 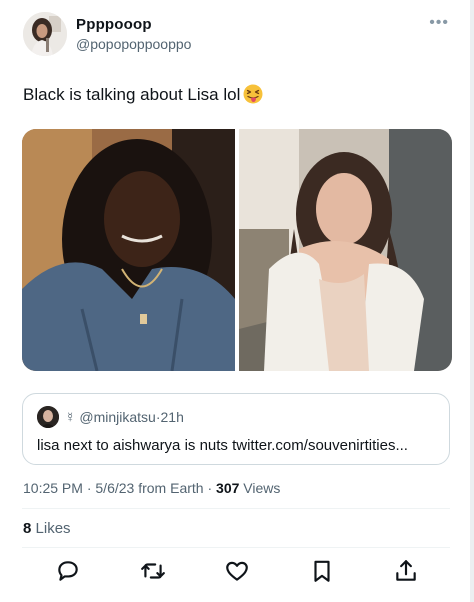 What do you see at coordinates (114, 24) in the screenshot?
I see `author-name: Ppppooop` at bounding box center [114, 24].